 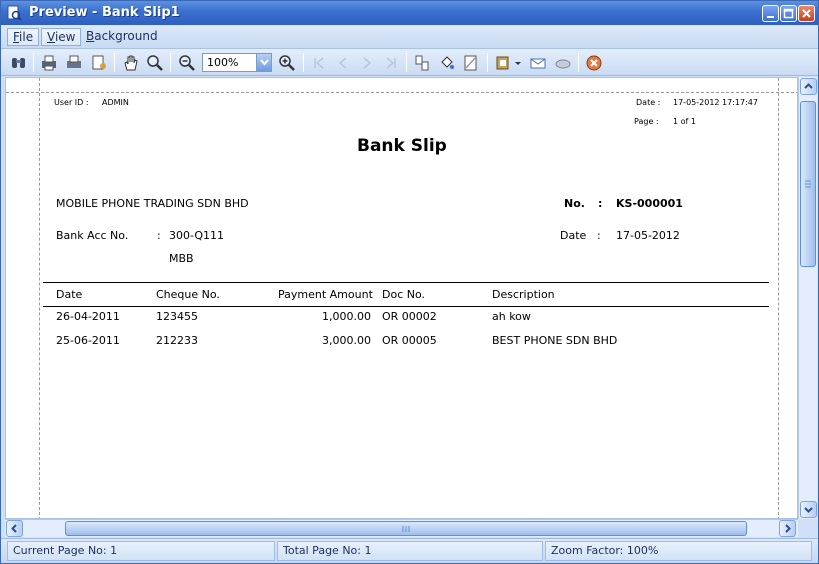 I want to click on hand-tool-button, so click(x=131, y=63).